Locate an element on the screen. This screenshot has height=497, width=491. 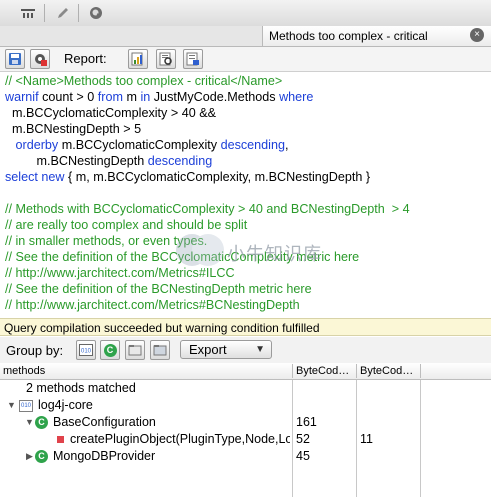
group-by-assembly-button: 010 is located at coordinates (86, 350).